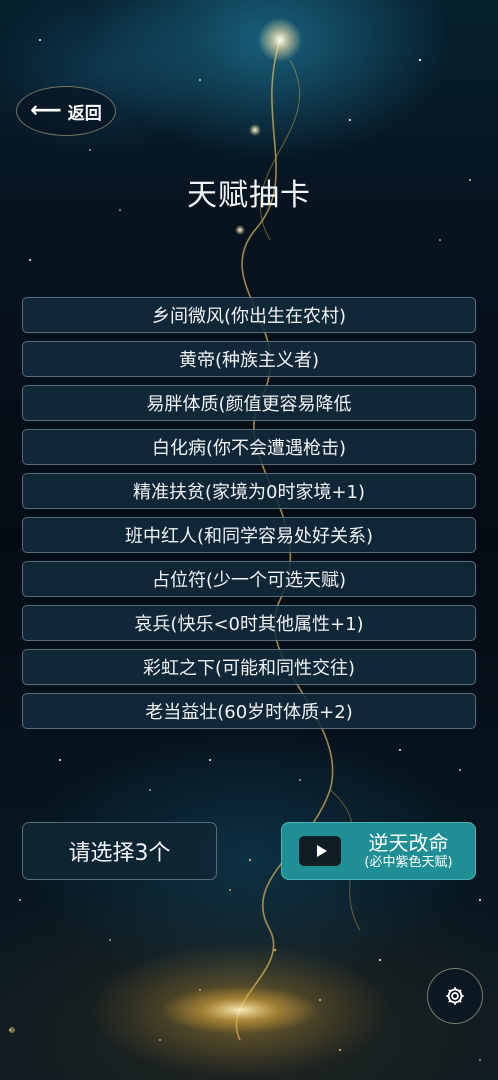 The image size is (498, 1080). I want to click on talent-option-9: 彩虹之下(可能和同性交往), so click(249, 667).